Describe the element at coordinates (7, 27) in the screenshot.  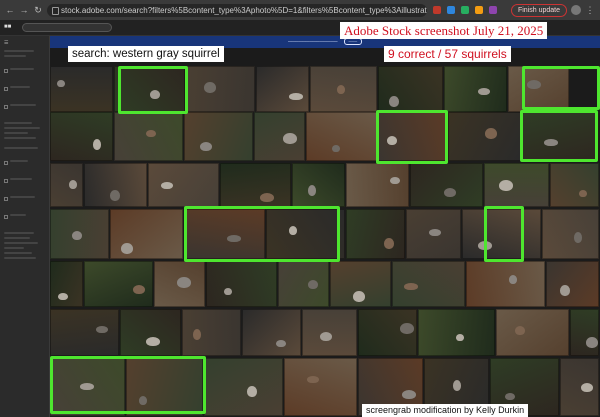
I see `site-logo: ■■` at that location.